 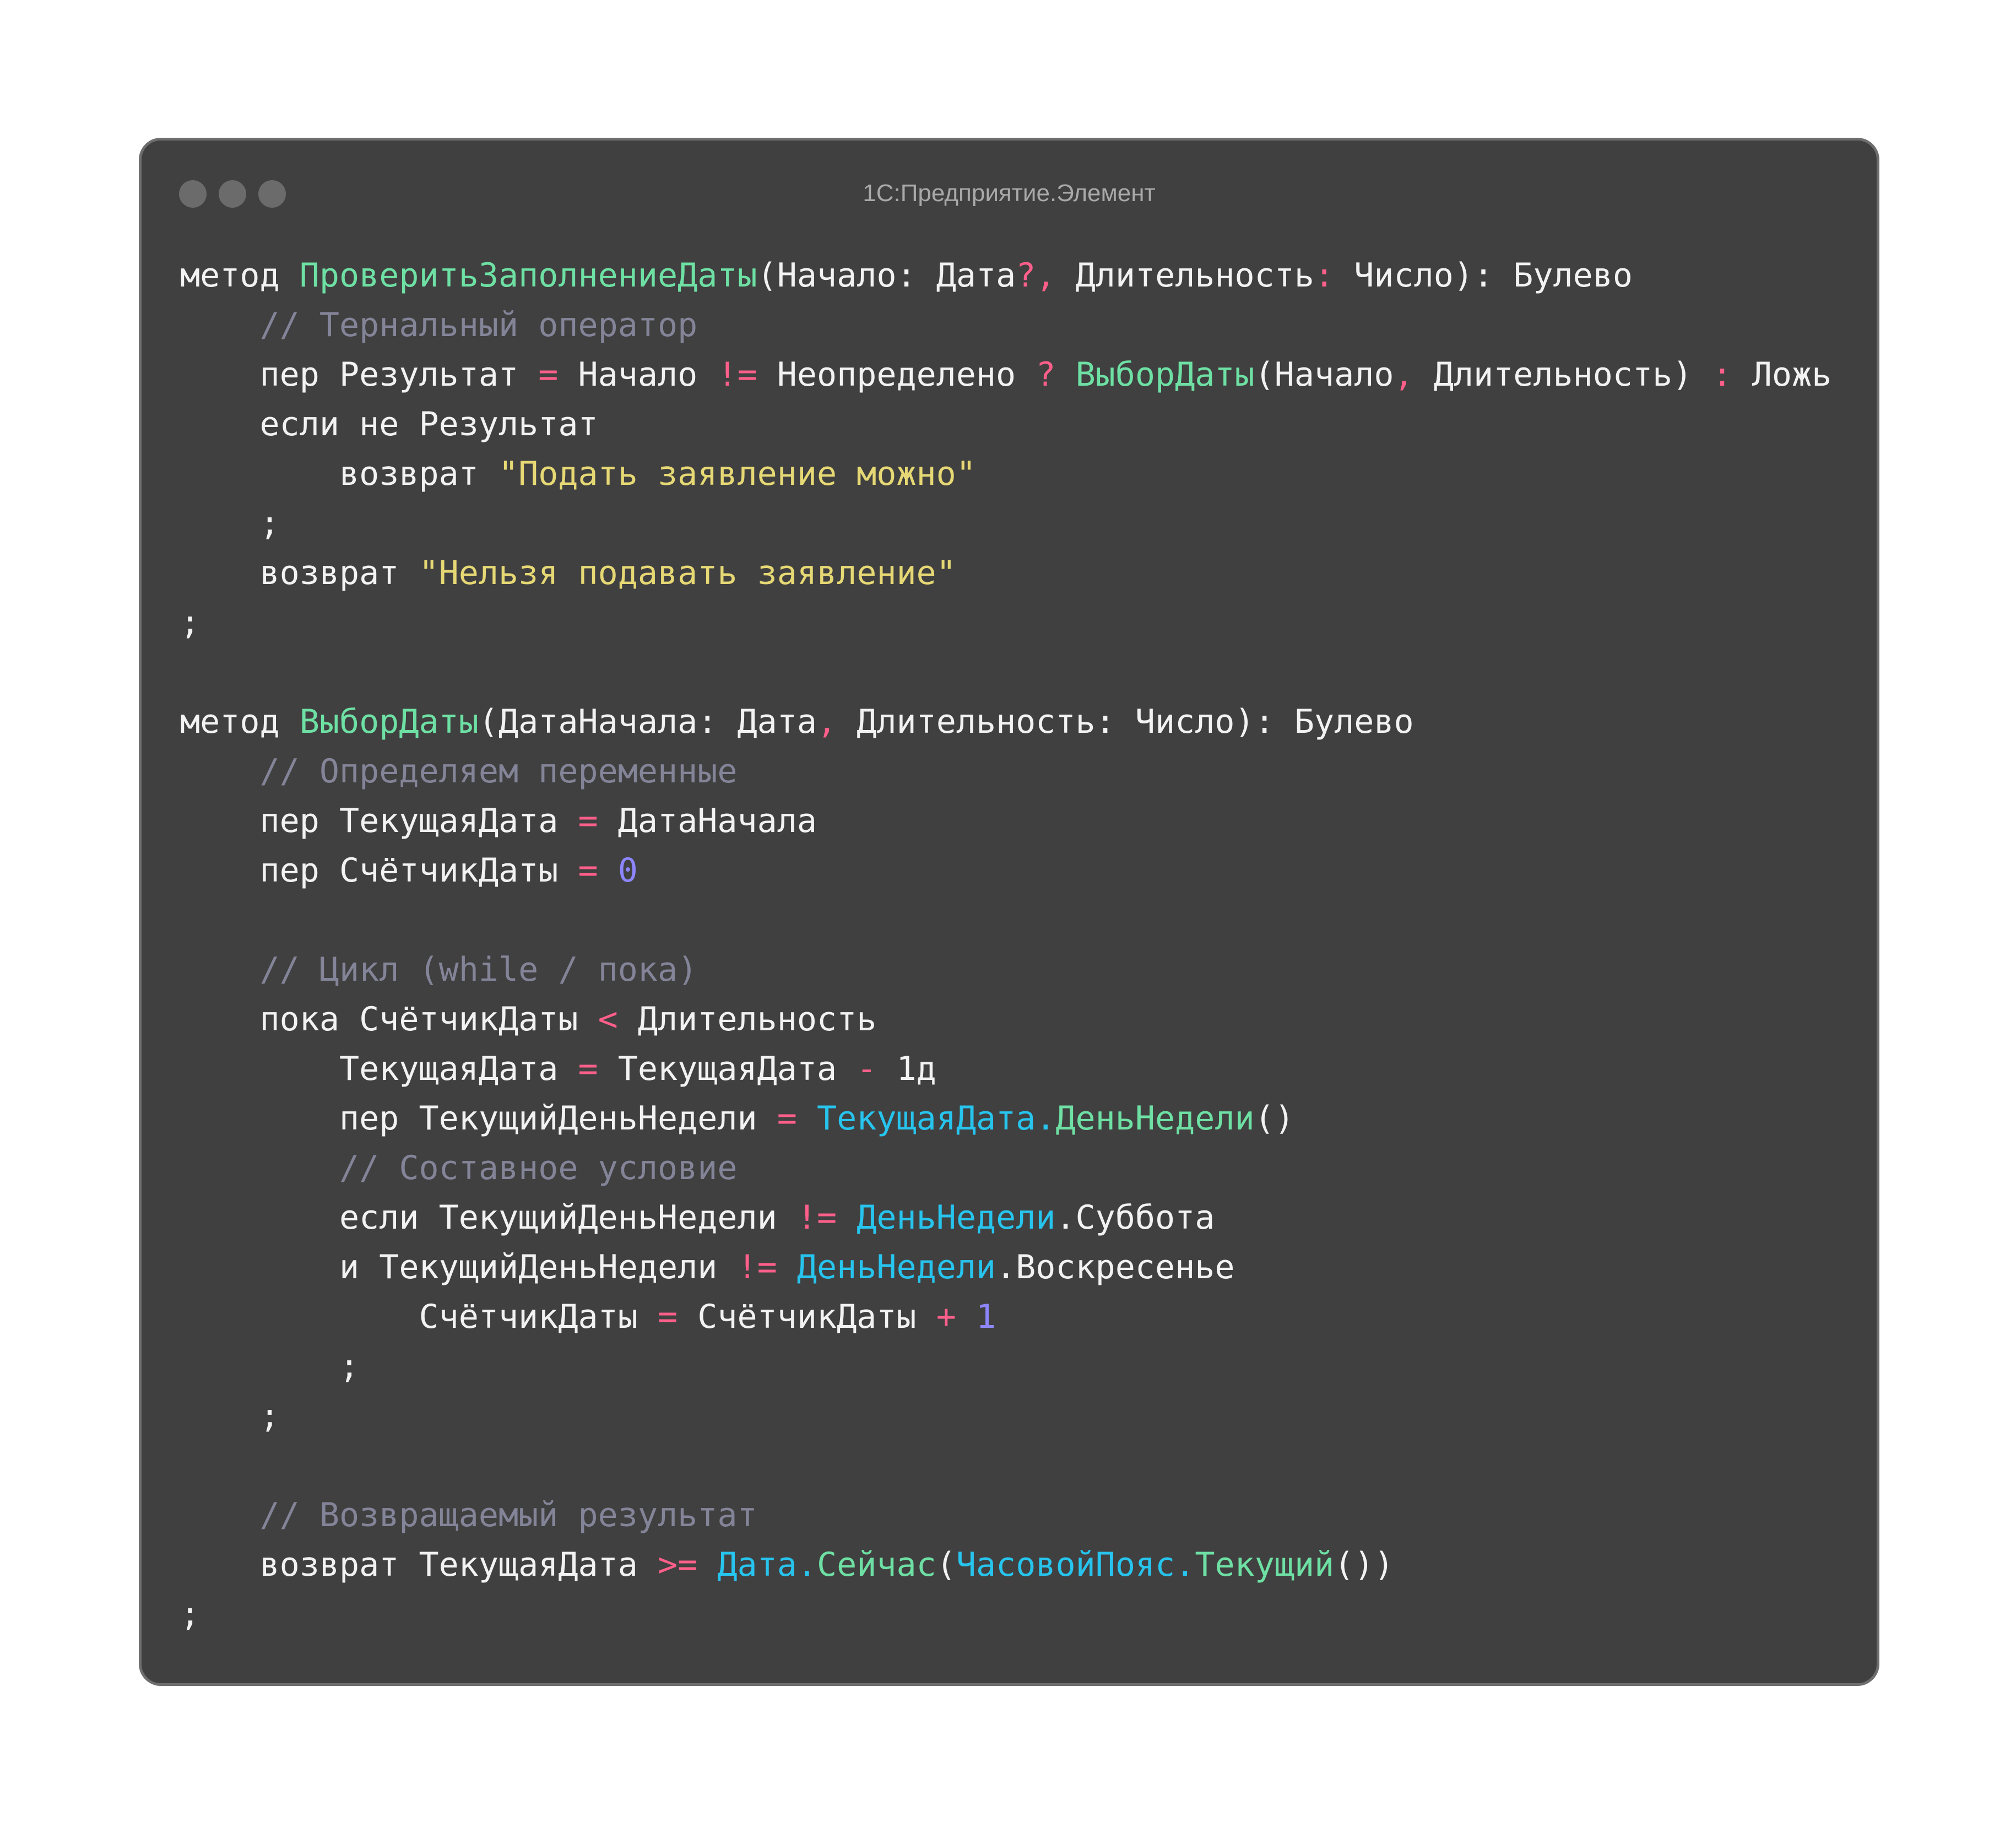 I want to click on code-token: .Суббота, so click(x=1135, y=1217).